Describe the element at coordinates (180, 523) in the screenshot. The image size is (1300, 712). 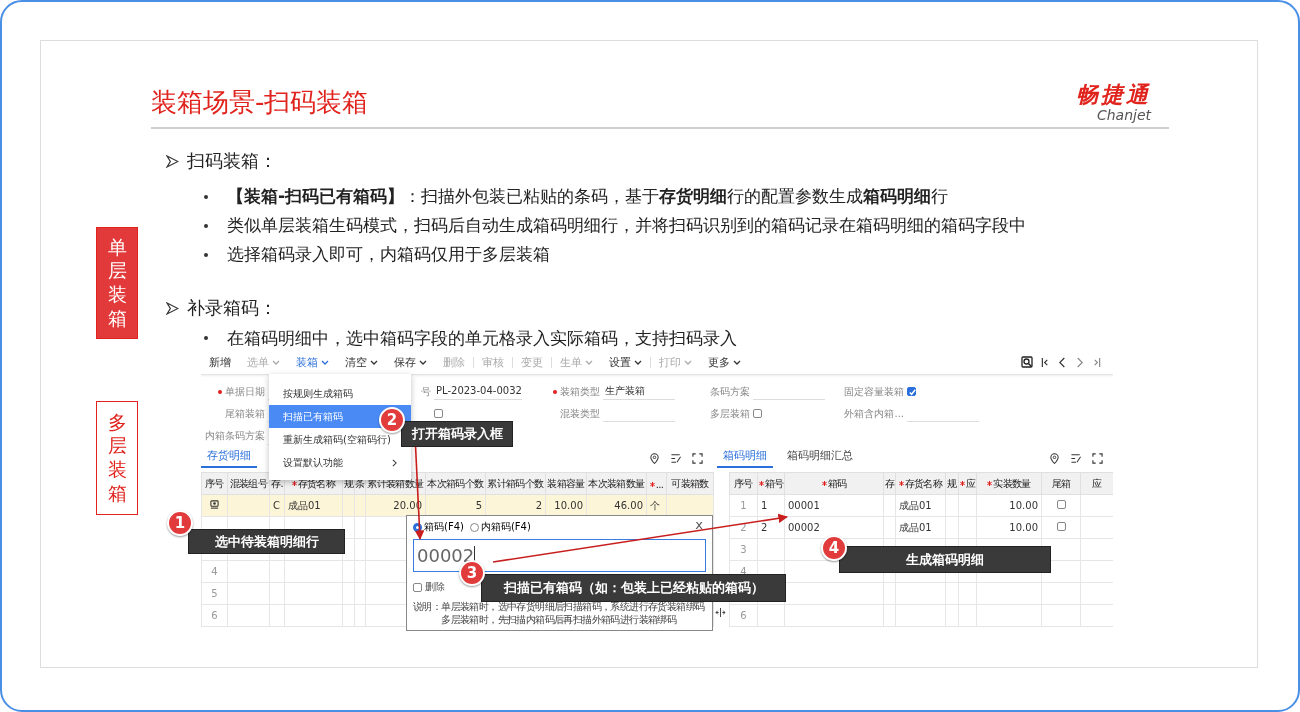
I see `step-number-tooltip: 1` at that location.